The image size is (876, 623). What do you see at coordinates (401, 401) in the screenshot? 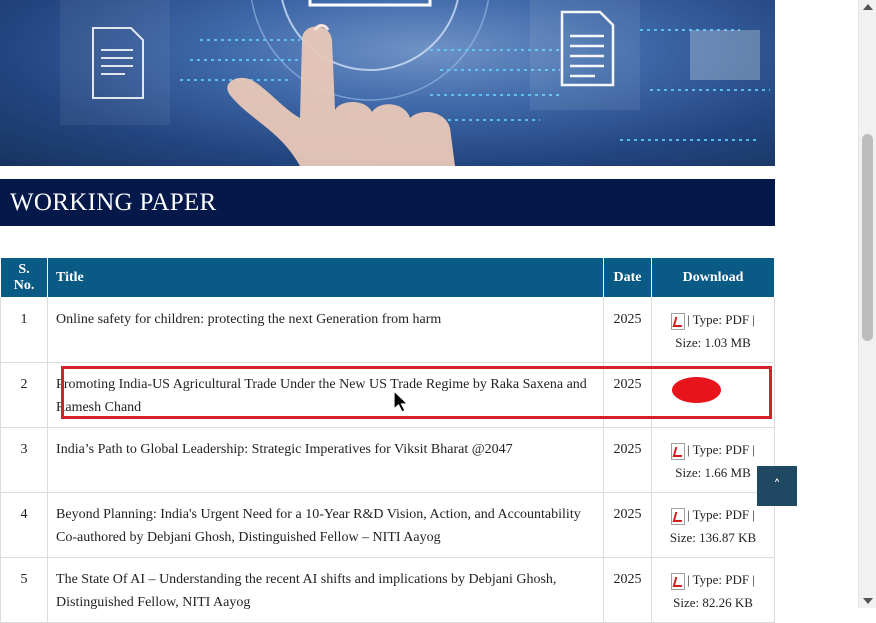
I see `mouse-cursor-icon` at bounding box center [401, 401].